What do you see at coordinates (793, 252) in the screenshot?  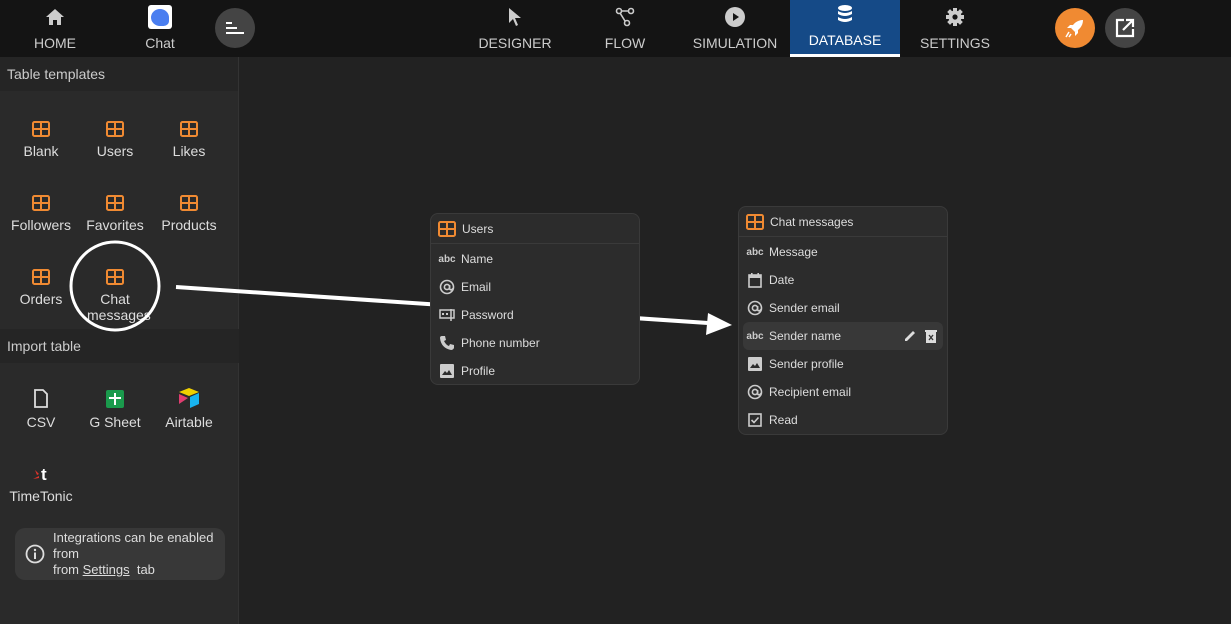 I see `field-name: Message` at bounding box center [793, 252].